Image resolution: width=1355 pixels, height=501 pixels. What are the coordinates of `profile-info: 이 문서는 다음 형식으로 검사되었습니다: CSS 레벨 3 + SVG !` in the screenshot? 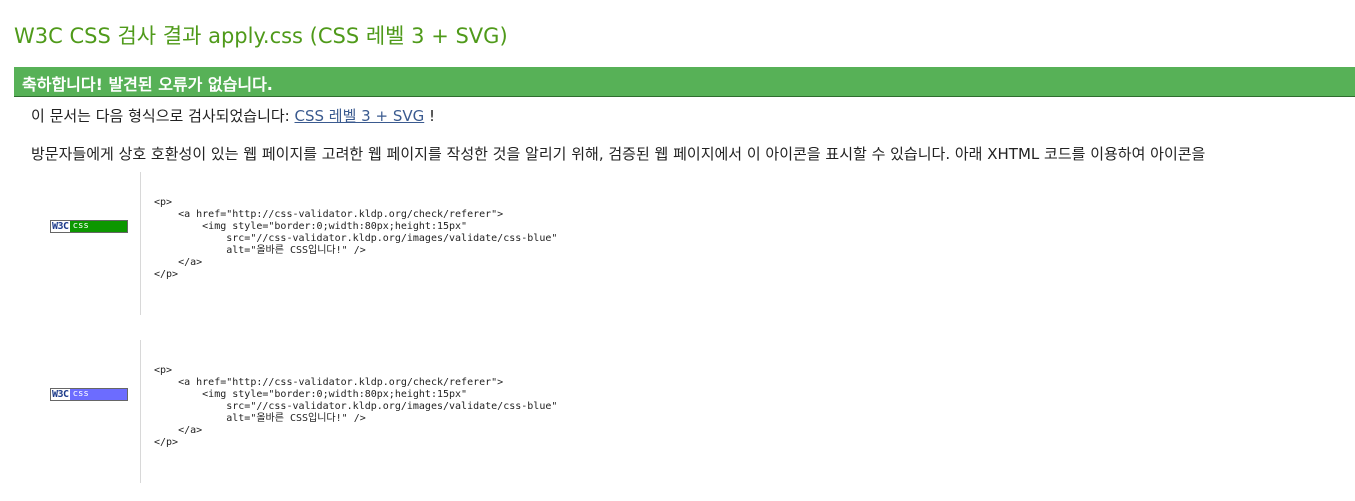 It's located at (233, 115).